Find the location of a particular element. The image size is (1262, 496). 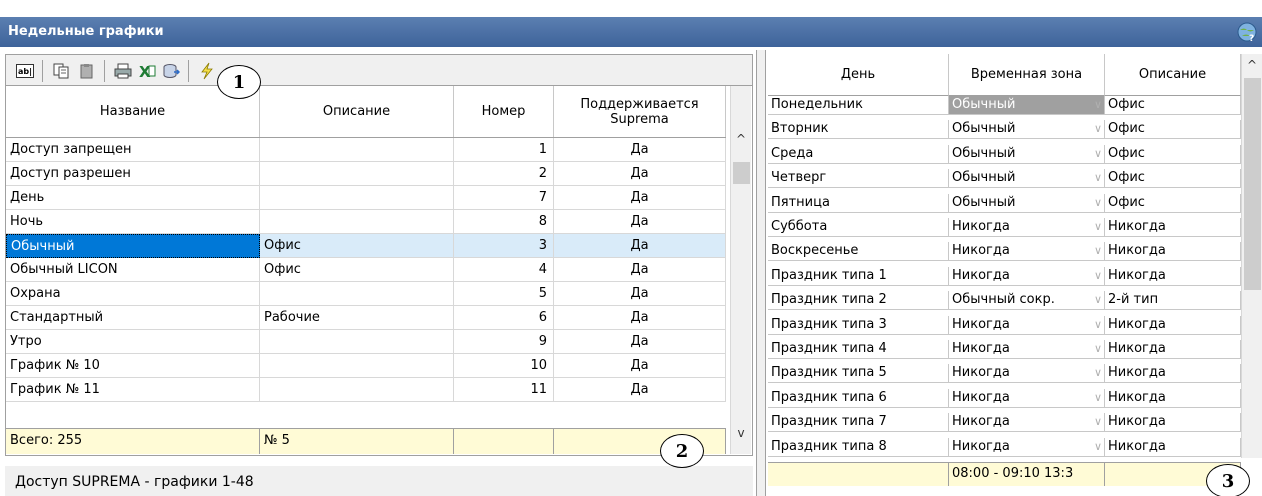

schedule-name-cell: Охрана is located at coordinates (133, 294).